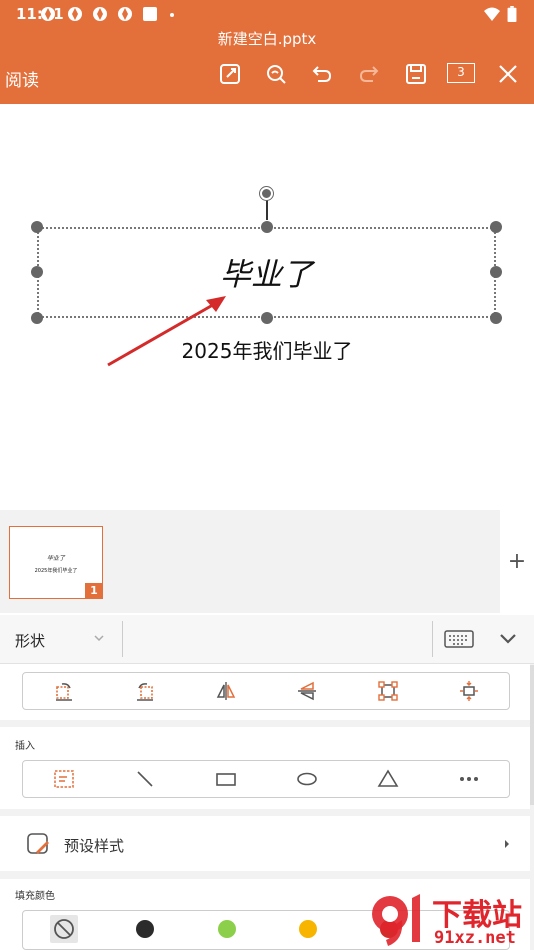 The width and height of the screenshot is (534, 950). I want to click on insert-toolbar, so click(266, 779).